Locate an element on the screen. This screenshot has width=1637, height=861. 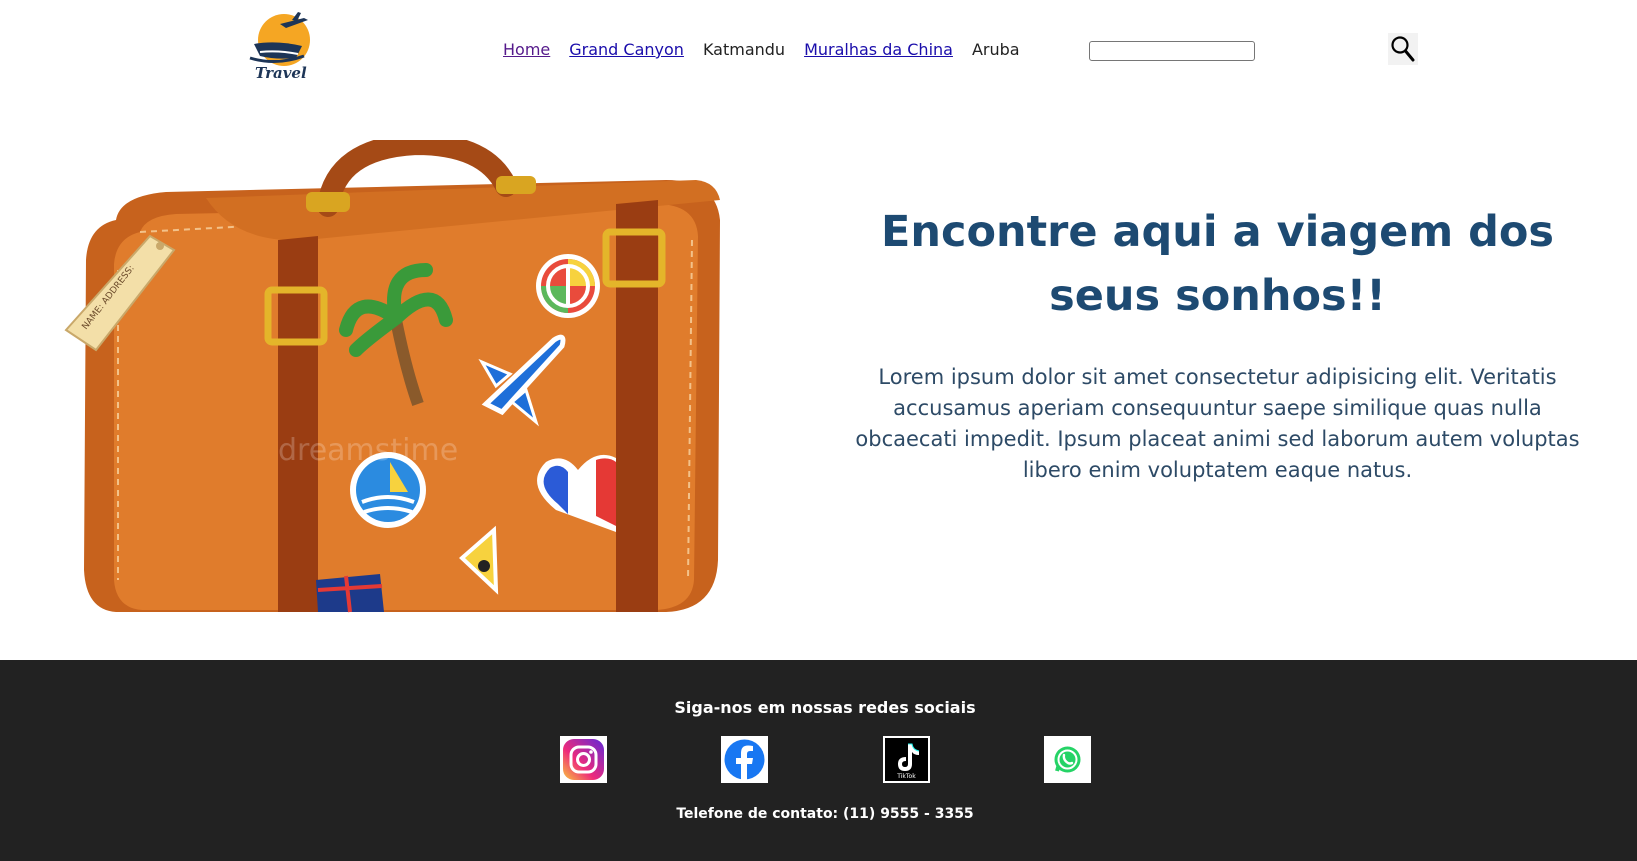
footer-title: Siga-nos em nossas redes sociais is located at coordinates (825, 707).